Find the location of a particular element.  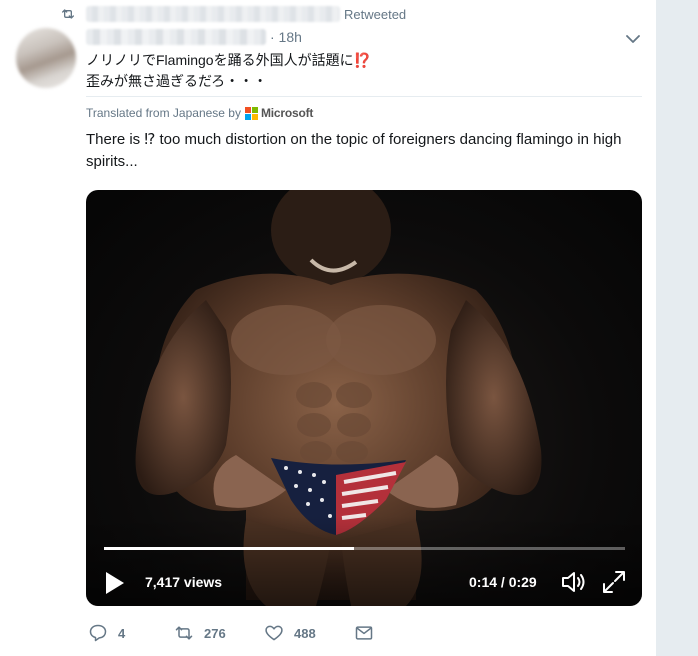

microsoft-logo is located at coordinates (251, 113).